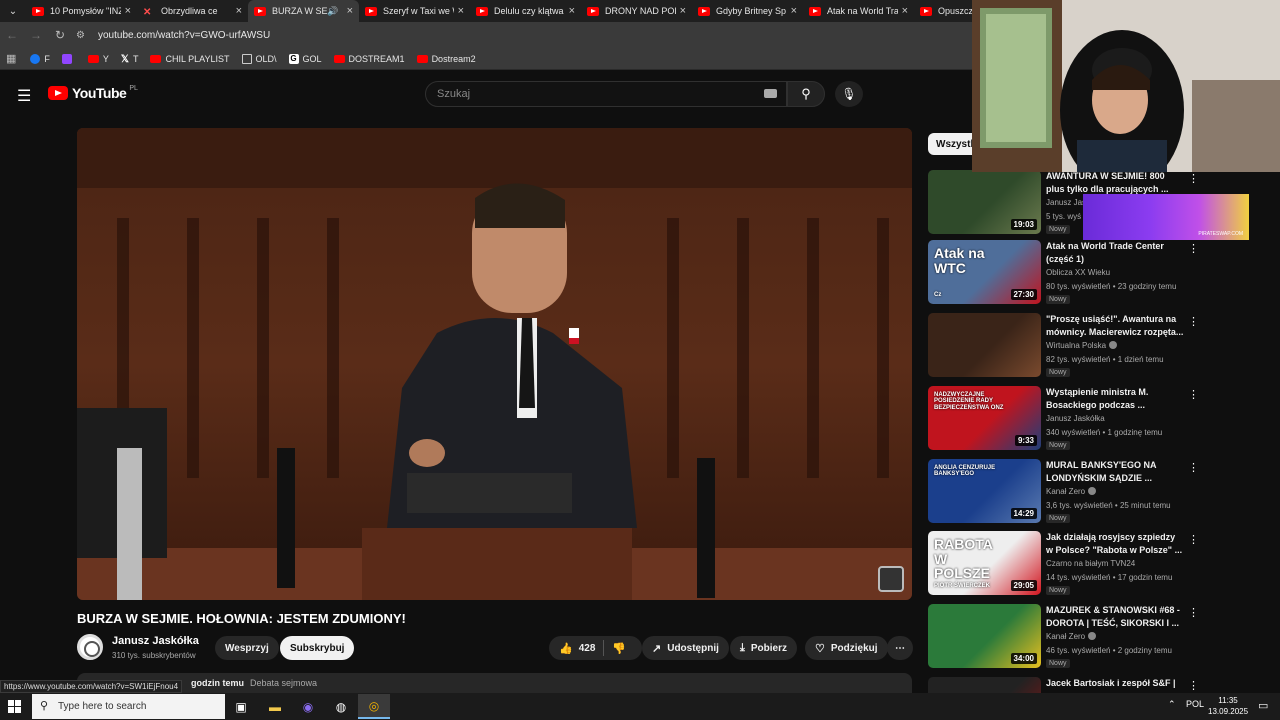 The height and width of the screenshot is (720, 1280). Describe the element at coordinates (1066, 202) in the screenshot. I see `recommendation-channel: Janusz Jas` at that location.